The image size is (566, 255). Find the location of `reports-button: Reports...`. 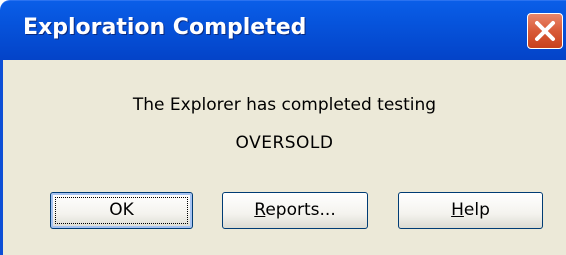

reports-button: Reports... is located at coordinates (295, 210).